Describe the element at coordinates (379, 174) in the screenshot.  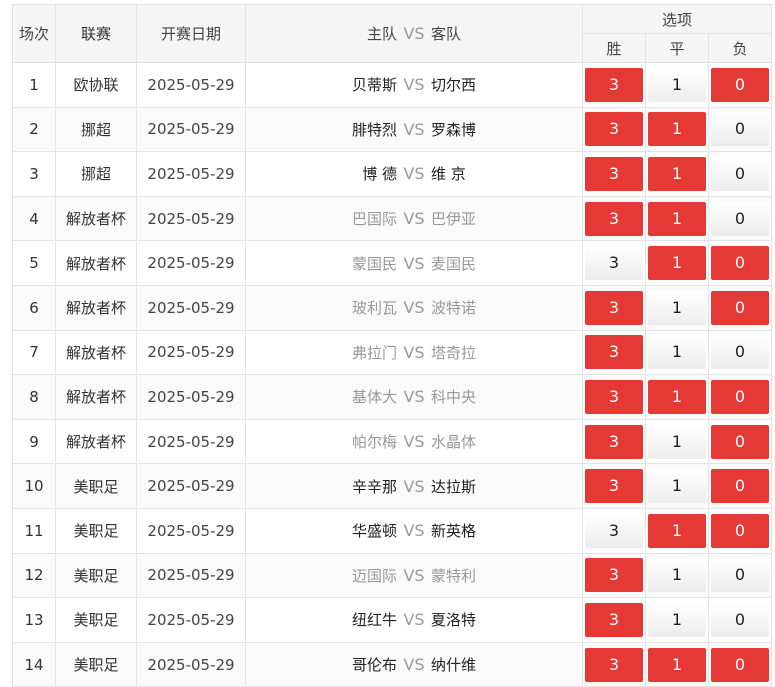
I see `home-team: 博 德` at that location.